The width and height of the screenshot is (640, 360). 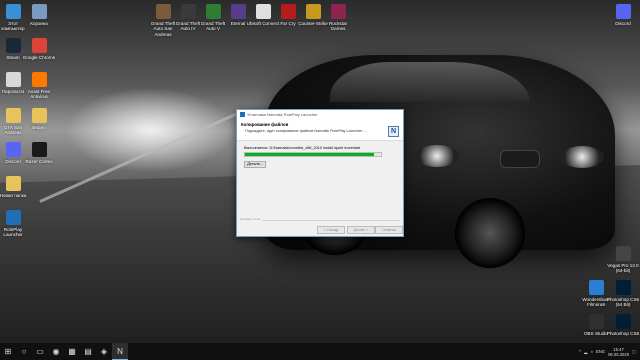 I want to click on dialog-title: Установка Namalsk RolePlay Launcher, so click(x=282, y=114).